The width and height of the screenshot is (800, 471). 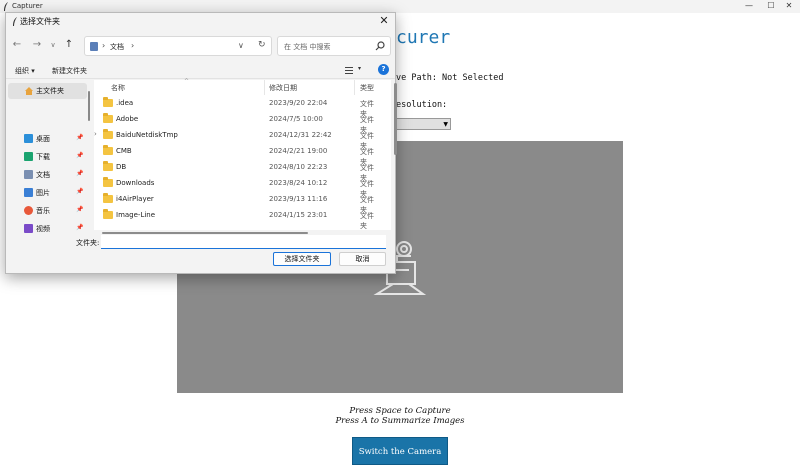 What do you see at coordinates (298, 183) in the screenshot?
I see `file-date: 2023/8/24 10:12` at bounding box center [298, 183].